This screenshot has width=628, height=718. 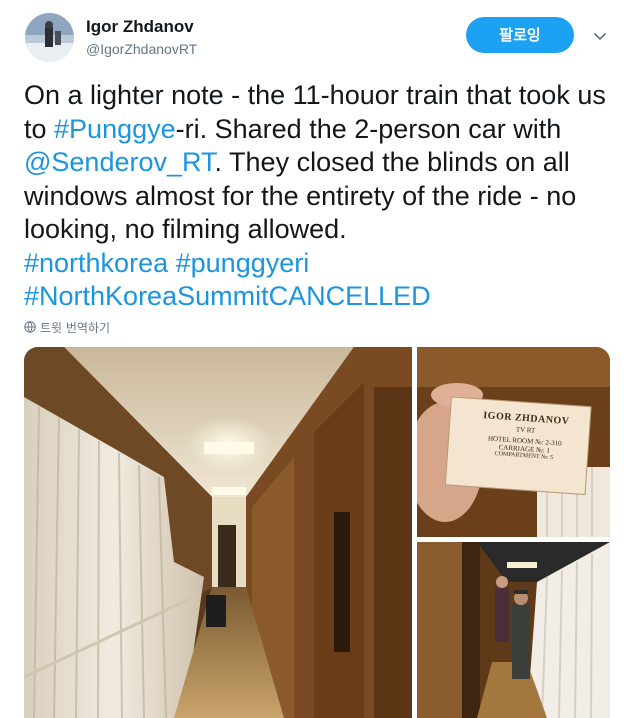 What do you see at coordinates (314, 40) in the screenshot?
I see `tweet-header: Igor Zhdanov @IgorZhdanovRT 팔로잉` at bounding box center [314, 40].